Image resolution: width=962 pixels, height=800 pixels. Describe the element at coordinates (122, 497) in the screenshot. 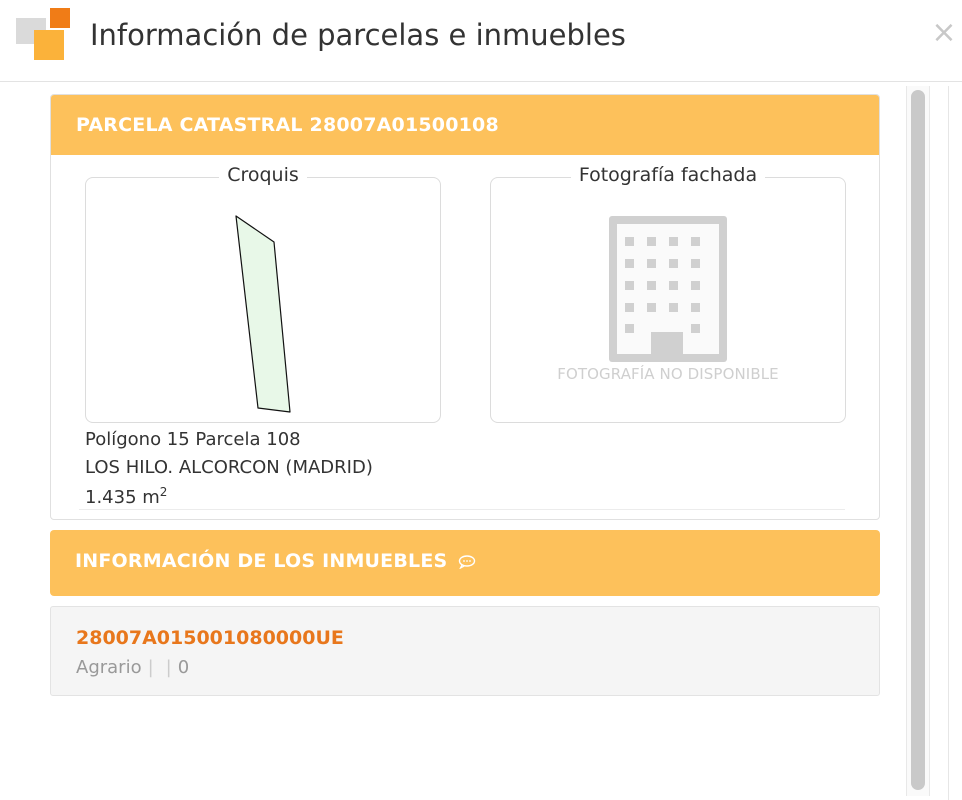

I see `superficie-value: 1.435 m` at that location.